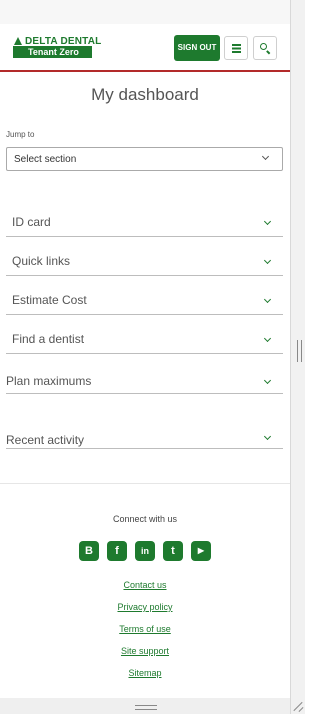  Describe the element at coordinates (173, 551) in the screenshot. I see `twitter-icon: t` at that location.